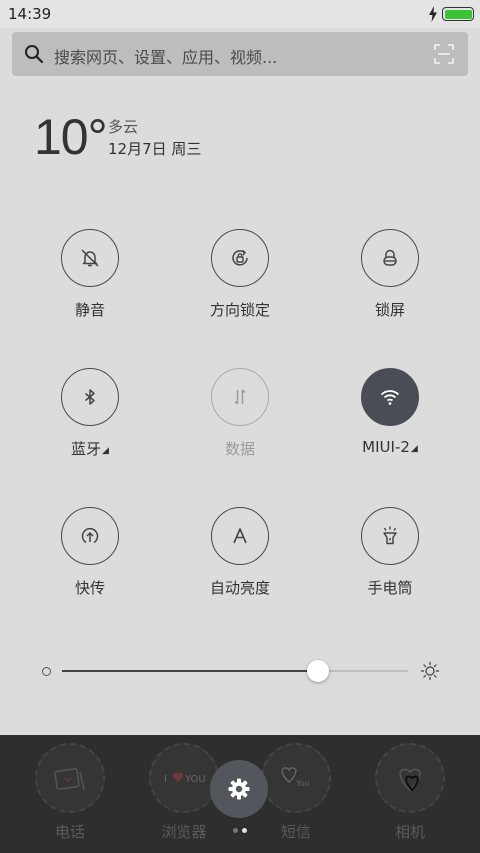  I want to click on toggle-bluetooth: 蓝牙◢, so click(90, 418).